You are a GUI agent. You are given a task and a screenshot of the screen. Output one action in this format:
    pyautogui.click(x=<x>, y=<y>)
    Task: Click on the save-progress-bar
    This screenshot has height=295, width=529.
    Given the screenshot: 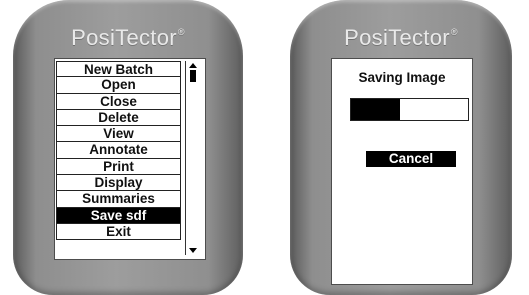 What is the action you would take?
    pyautogui.click(x=409, y=109)
    